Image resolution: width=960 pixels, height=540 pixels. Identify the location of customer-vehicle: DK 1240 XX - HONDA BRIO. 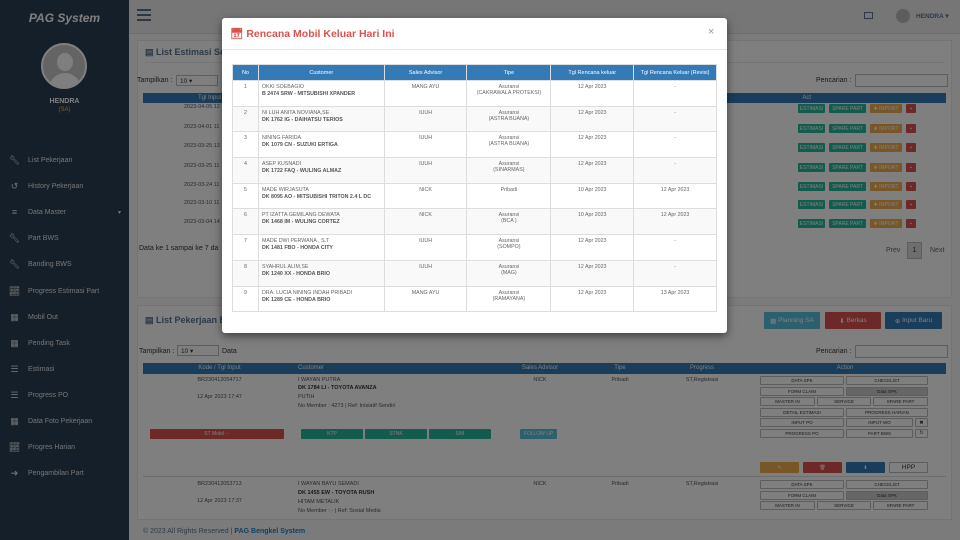
(296, 273).